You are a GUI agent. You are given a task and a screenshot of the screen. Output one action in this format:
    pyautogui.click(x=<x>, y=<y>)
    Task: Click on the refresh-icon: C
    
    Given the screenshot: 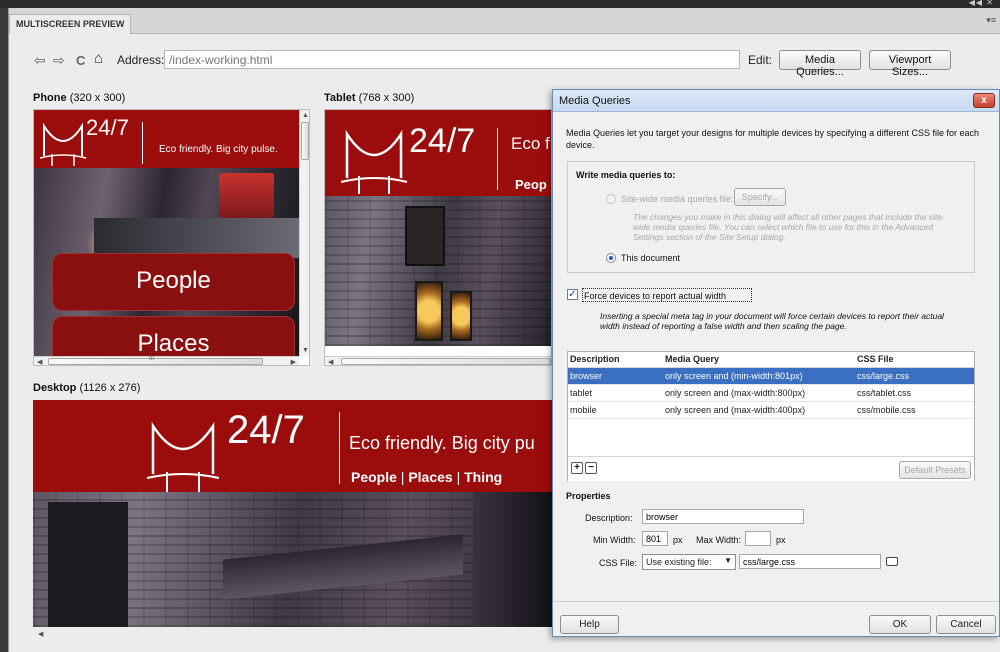 What is the action you would take?
    pyautogui.click(x=80, y=60)
    